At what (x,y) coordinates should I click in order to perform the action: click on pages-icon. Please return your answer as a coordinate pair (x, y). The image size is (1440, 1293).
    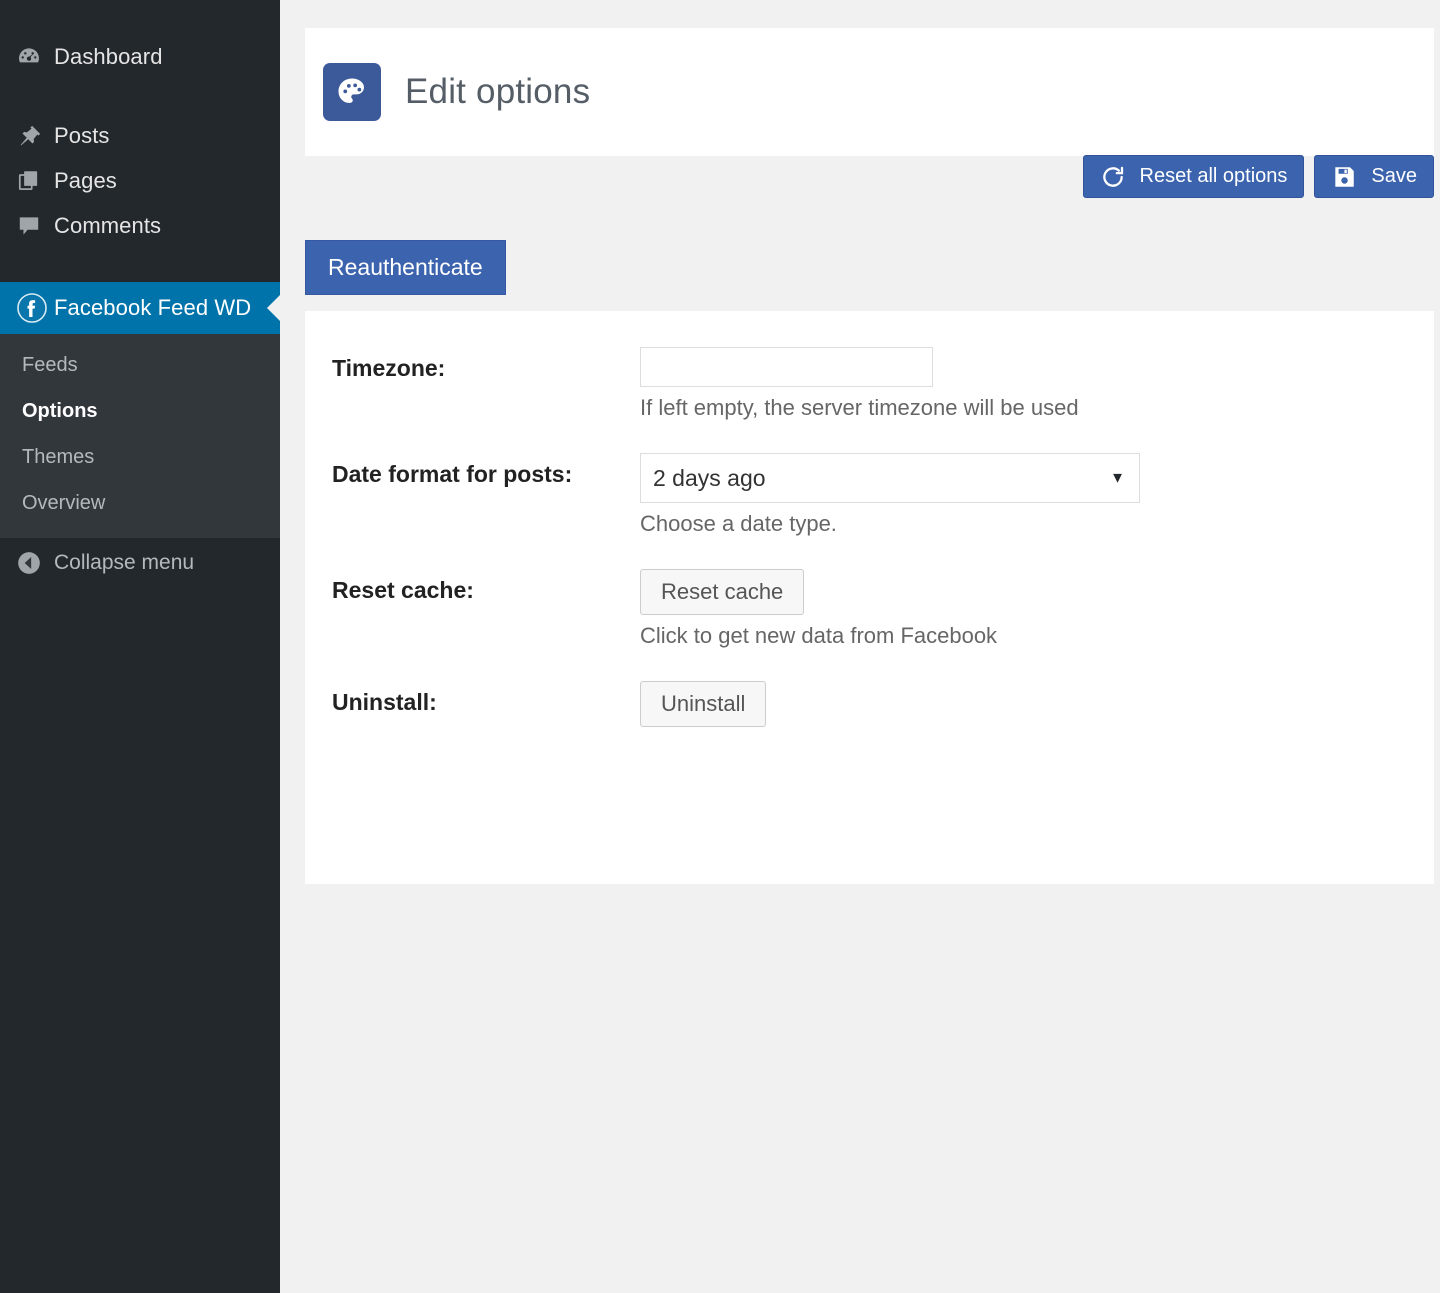
    Looking at the image, I should click on (35, 181).